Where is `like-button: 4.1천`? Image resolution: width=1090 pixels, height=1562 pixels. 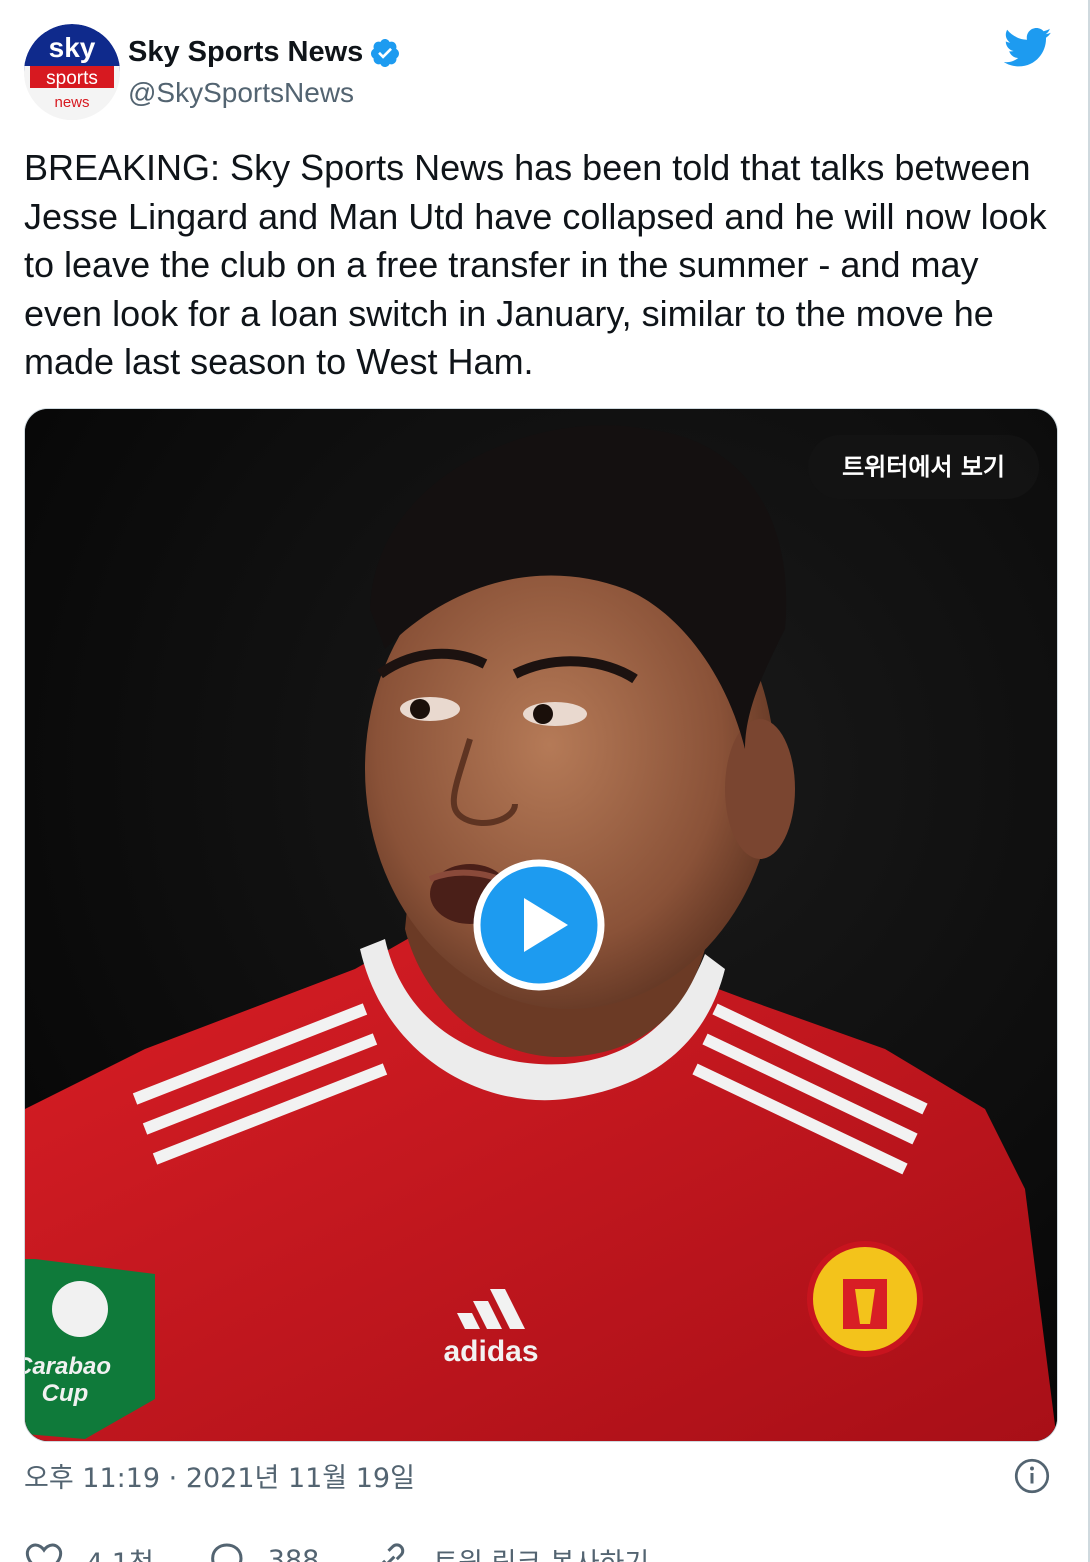 like-button: 4.1천 is located at coordinates (89, 1551).